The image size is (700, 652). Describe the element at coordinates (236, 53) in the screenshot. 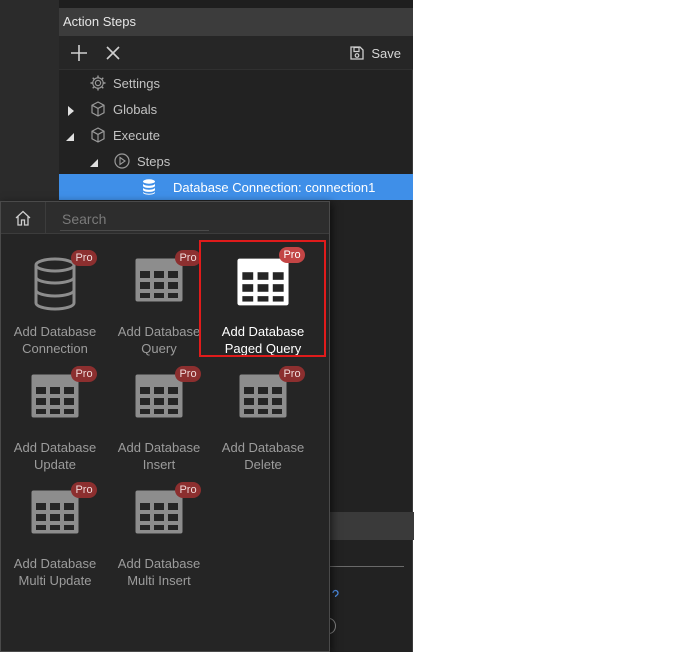

I see `panel-toolbar: Save` at that location.